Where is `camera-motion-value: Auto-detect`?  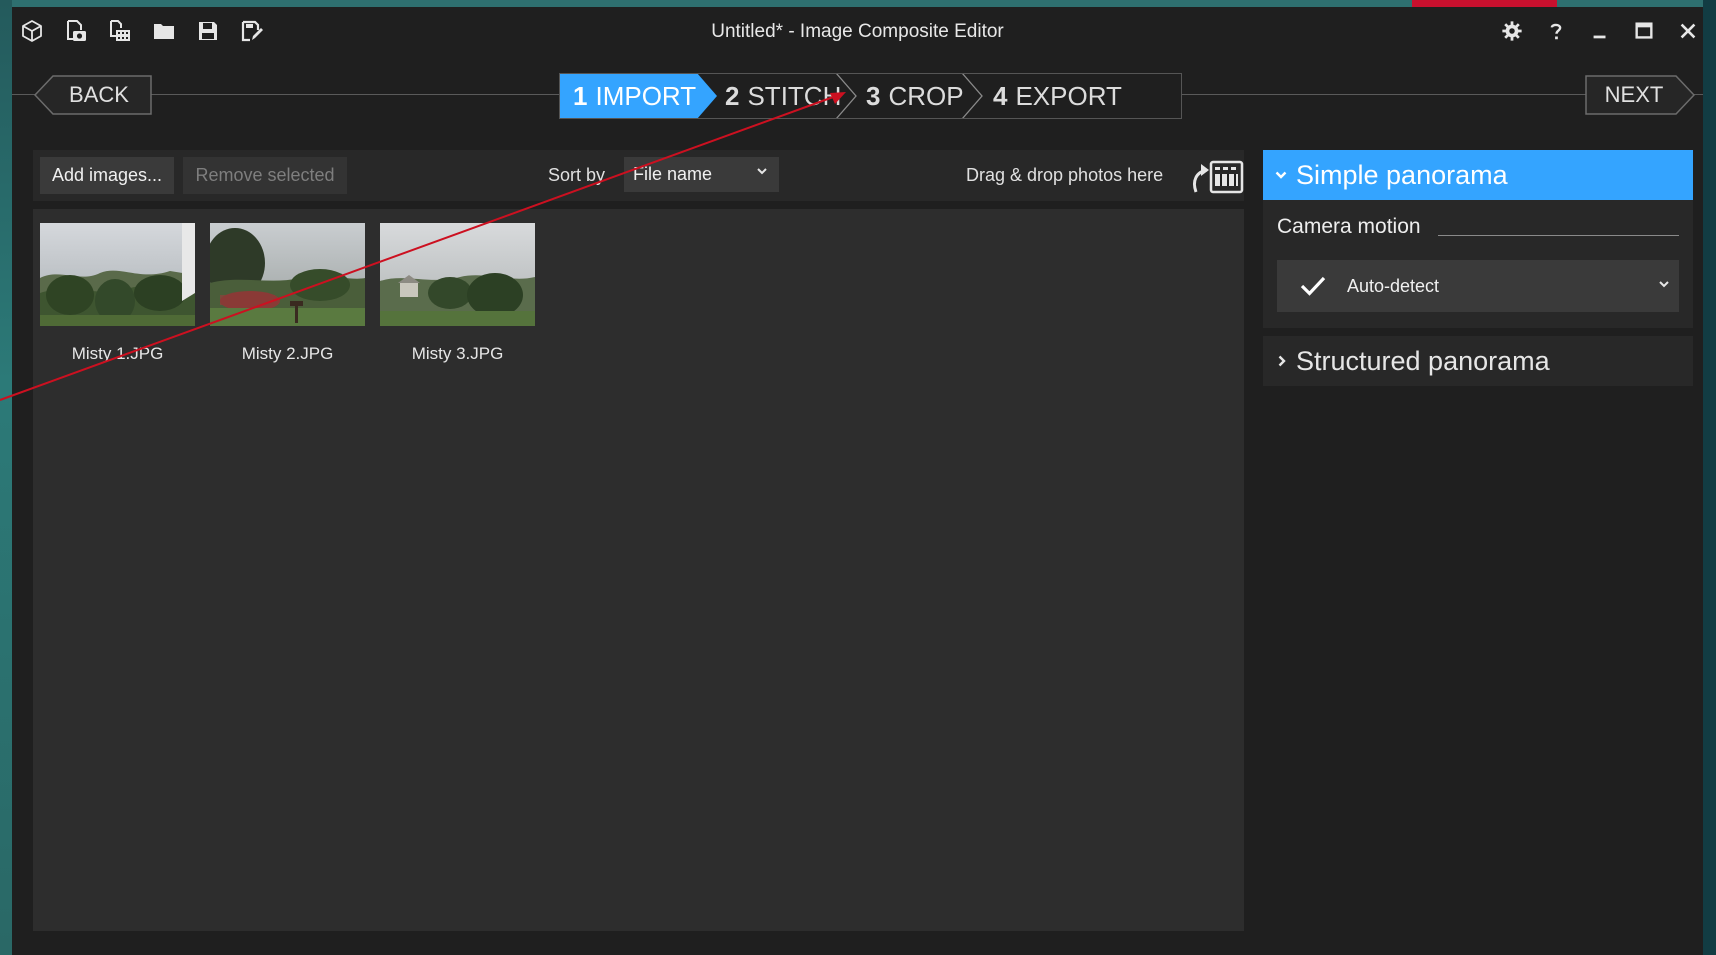 camera-motion-value: Auto-detect is located at coordinates (1393, 285).